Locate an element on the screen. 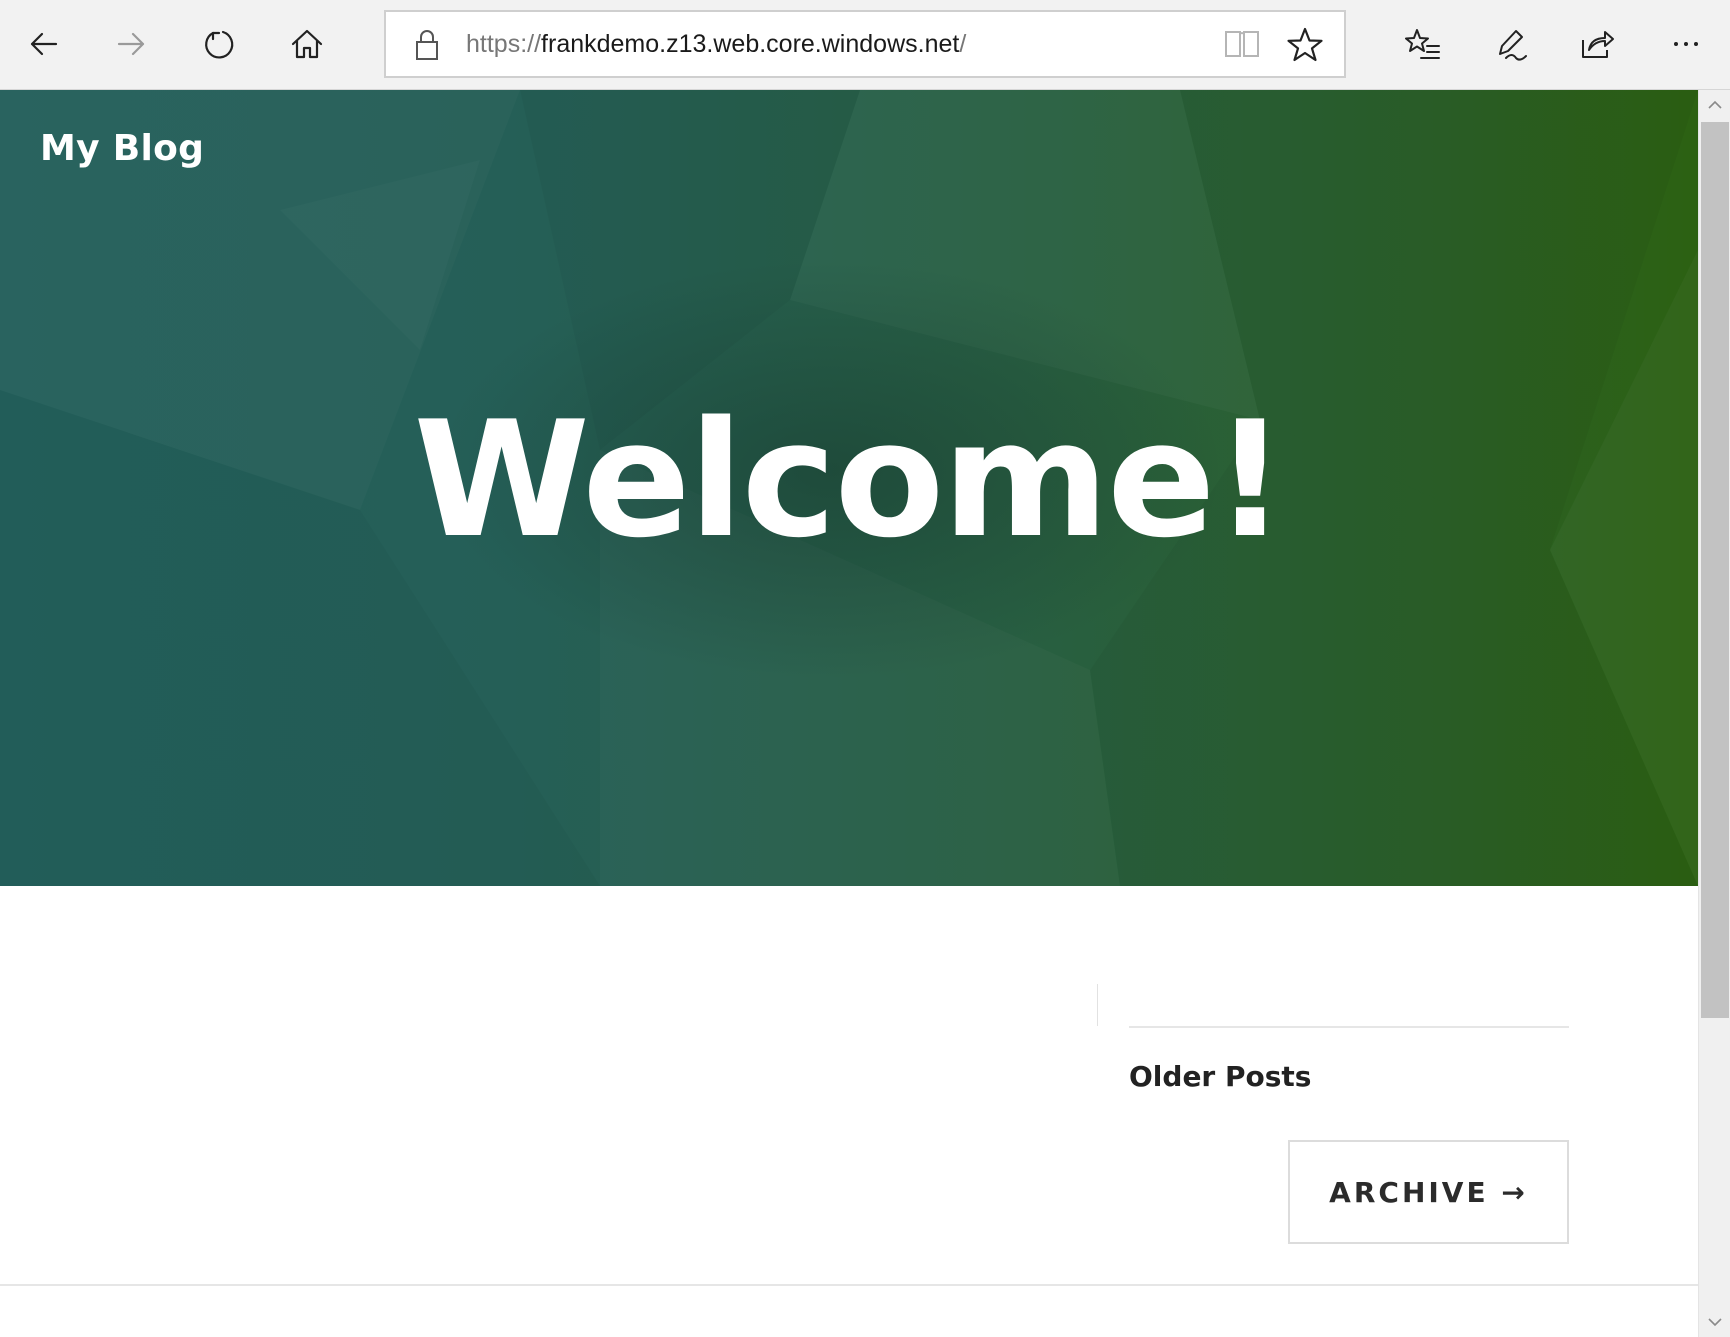 This screenshot has width=1730, height=1337. favorites-hub-button is located at coordinates (1423, 44).